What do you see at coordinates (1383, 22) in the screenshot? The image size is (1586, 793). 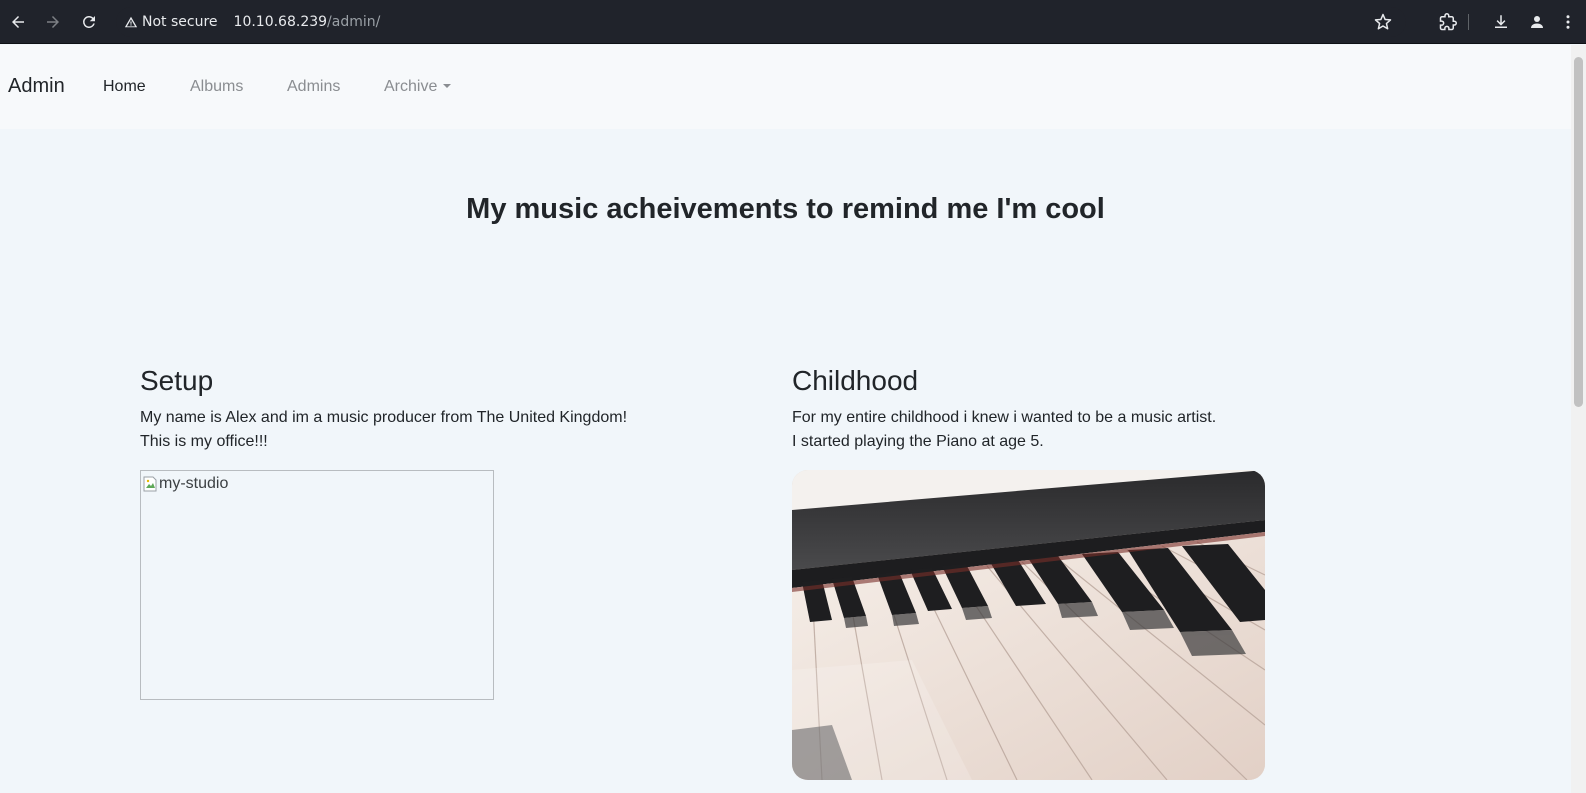 I see `bookmark-star-icon` at bounding box center [1383, 22].